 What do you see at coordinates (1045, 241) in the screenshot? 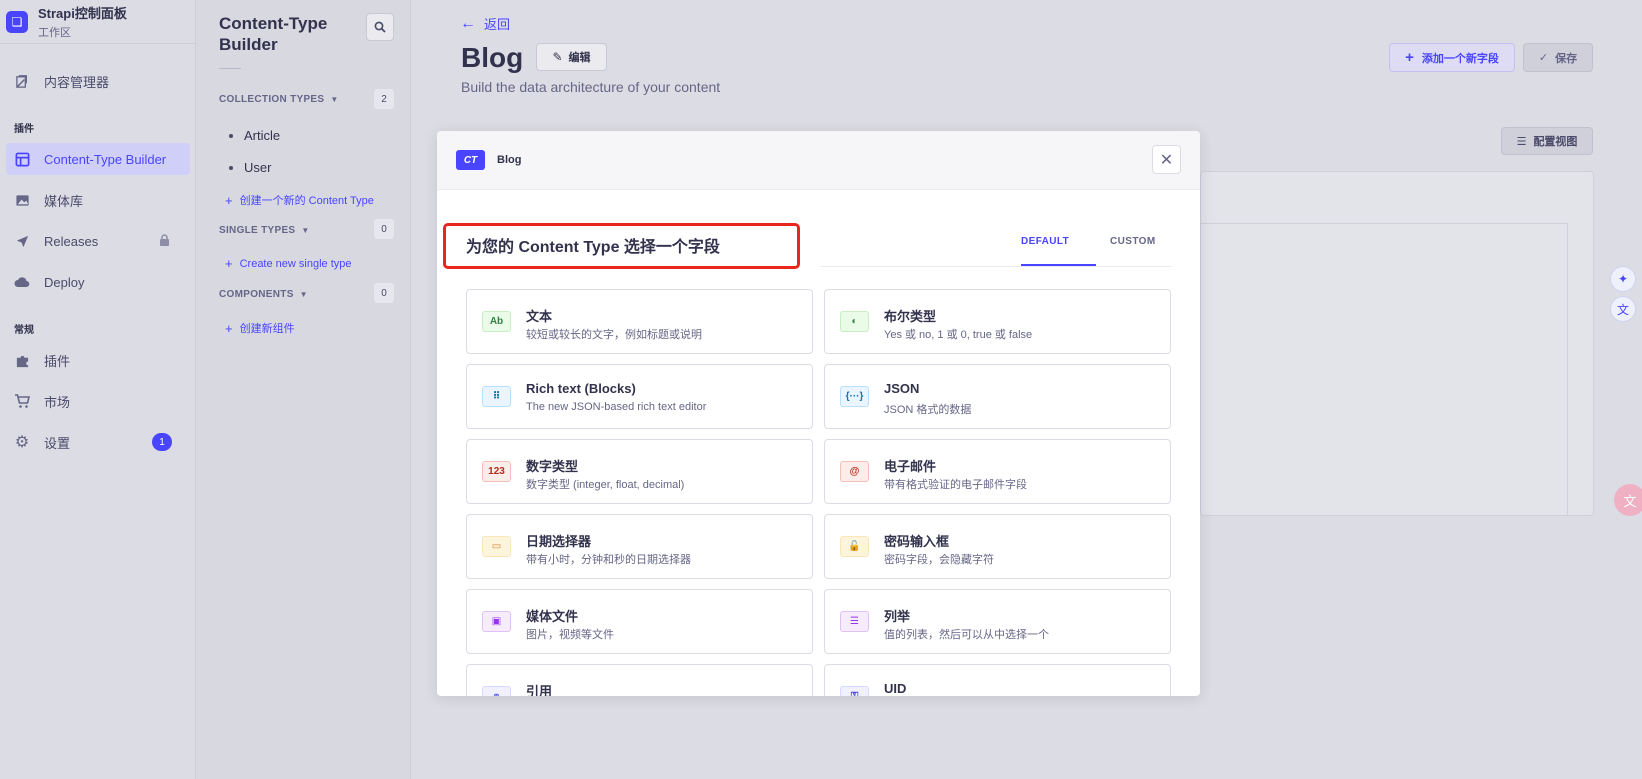
I see `tab-default: DEFAULT` at bounding box center [1045, 241].